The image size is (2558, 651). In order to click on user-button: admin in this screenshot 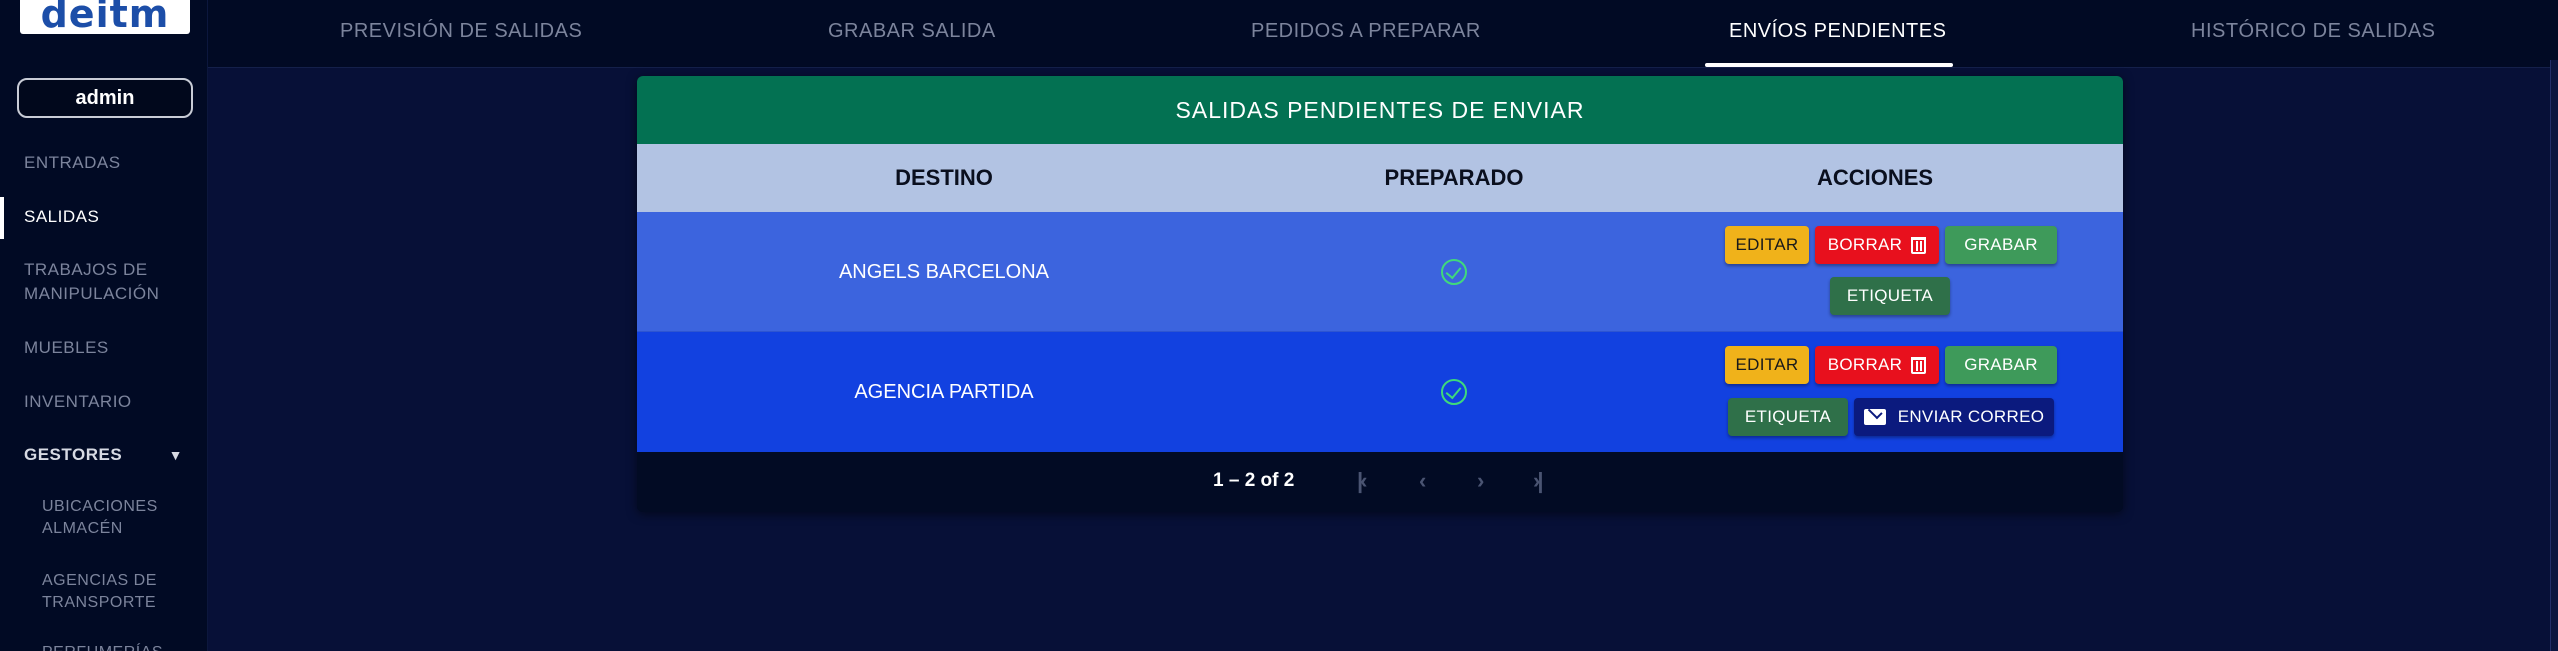, I will do `click(105, 98)`.